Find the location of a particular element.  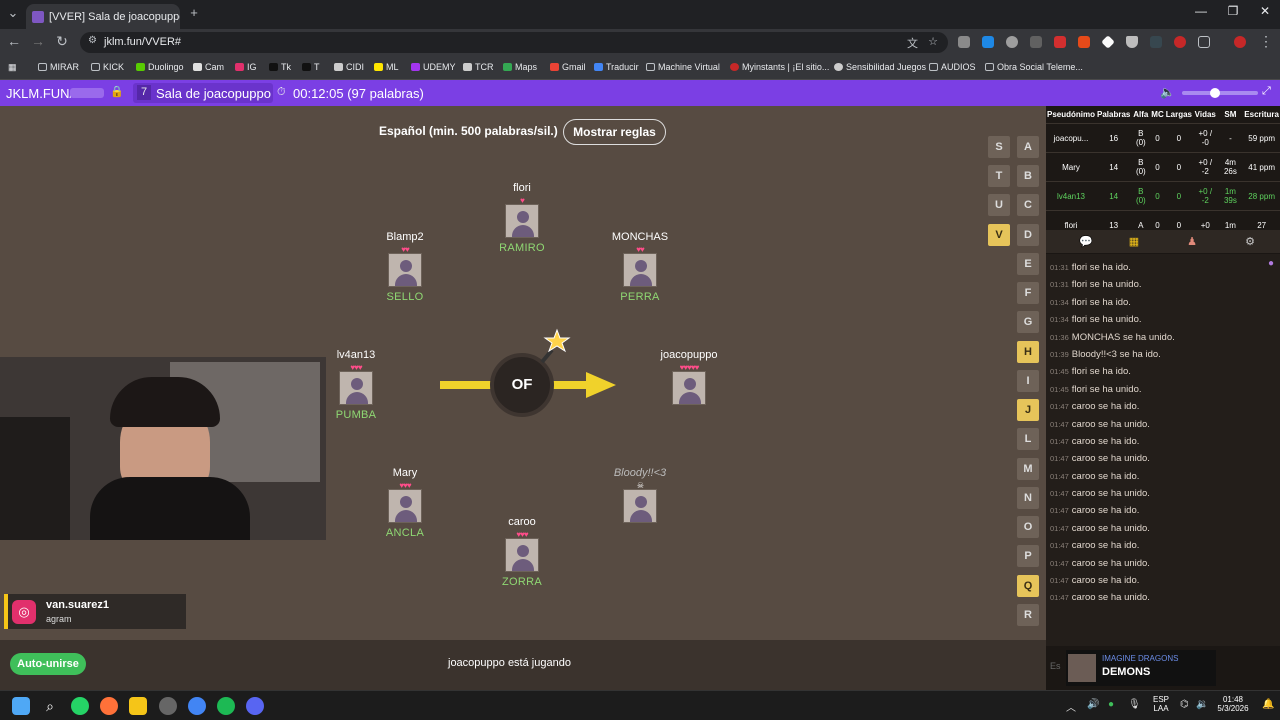

apps-grid-icon: ▦ is located at coordinates (12, 67).